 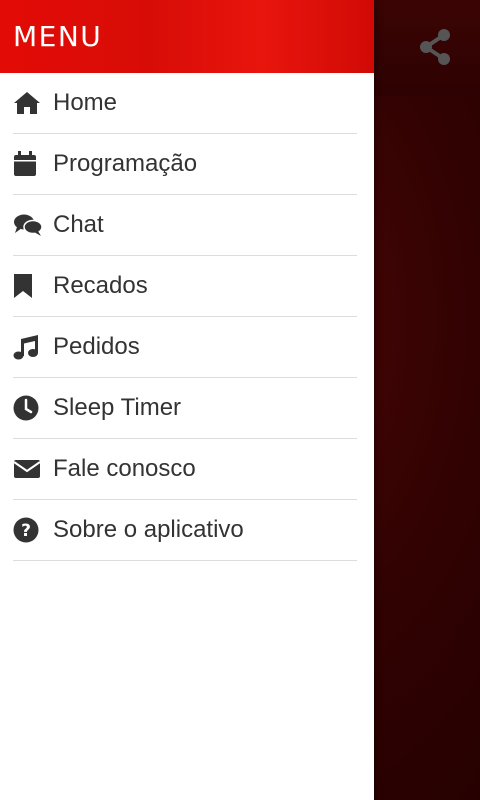 What do you see at coordinates (28, 408) in the screenshot?
I see `clock-icon` at bounding box center [28, 408].